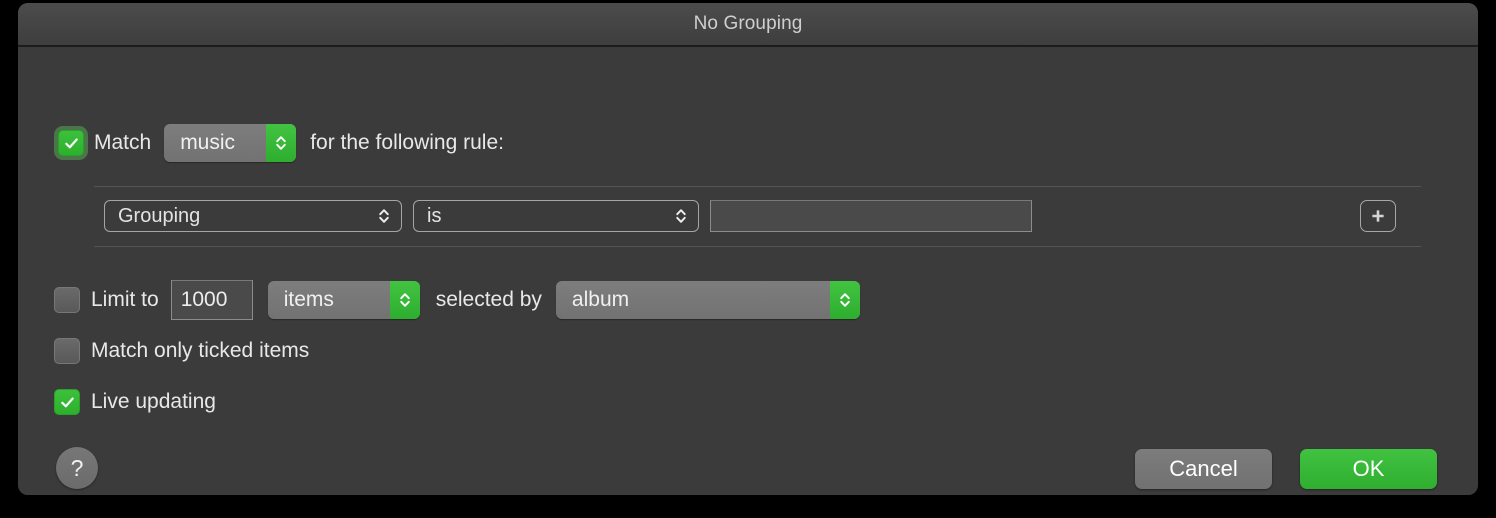 Image resolution: width=1496 pixels, height=518 pixels. I want to click on selected-by-popup: album, so click(707, 300).